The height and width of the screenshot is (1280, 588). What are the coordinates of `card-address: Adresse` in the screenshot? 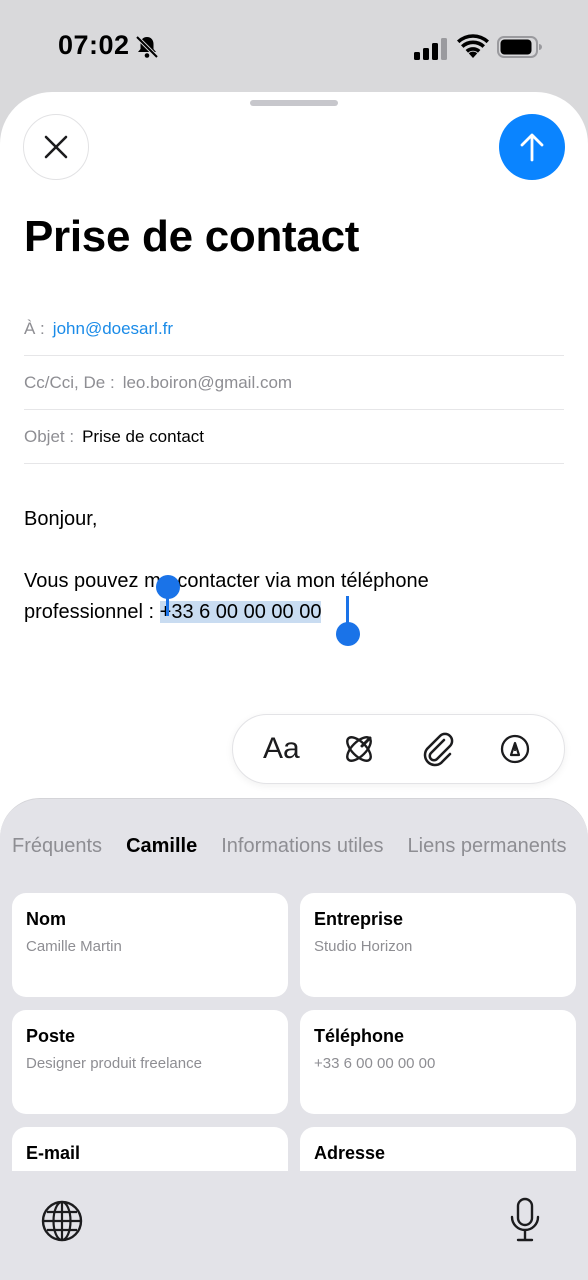 It's located at (438, 1149).